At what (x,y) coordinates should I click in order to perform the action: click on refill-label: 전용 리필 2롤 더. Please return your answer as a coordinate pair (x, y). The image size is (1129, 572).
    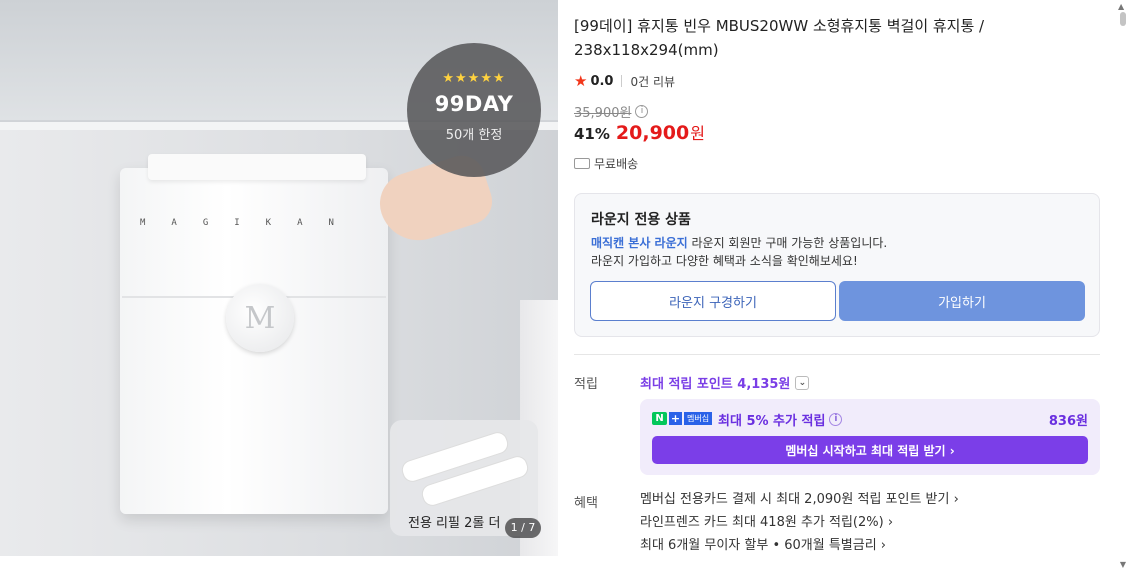
    Looking at the image, I should click on (454, 523).